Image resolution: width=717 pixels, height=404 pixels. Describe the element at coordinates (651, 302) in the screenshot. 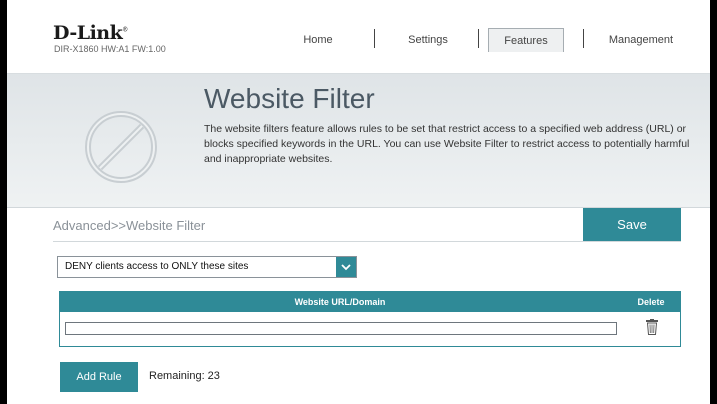

I see `column-header-delete: Delete` at that location.